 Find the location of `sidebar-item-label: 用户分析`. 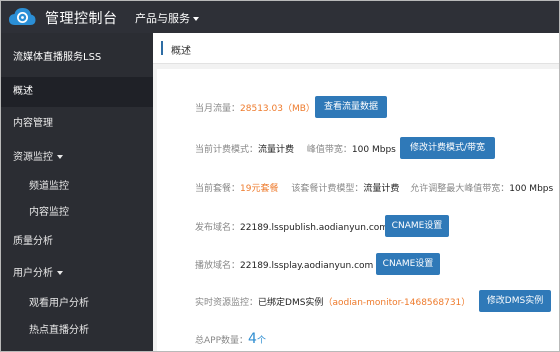

sidebar-item-label: 用户分析 is located at coordinates (33, 273).